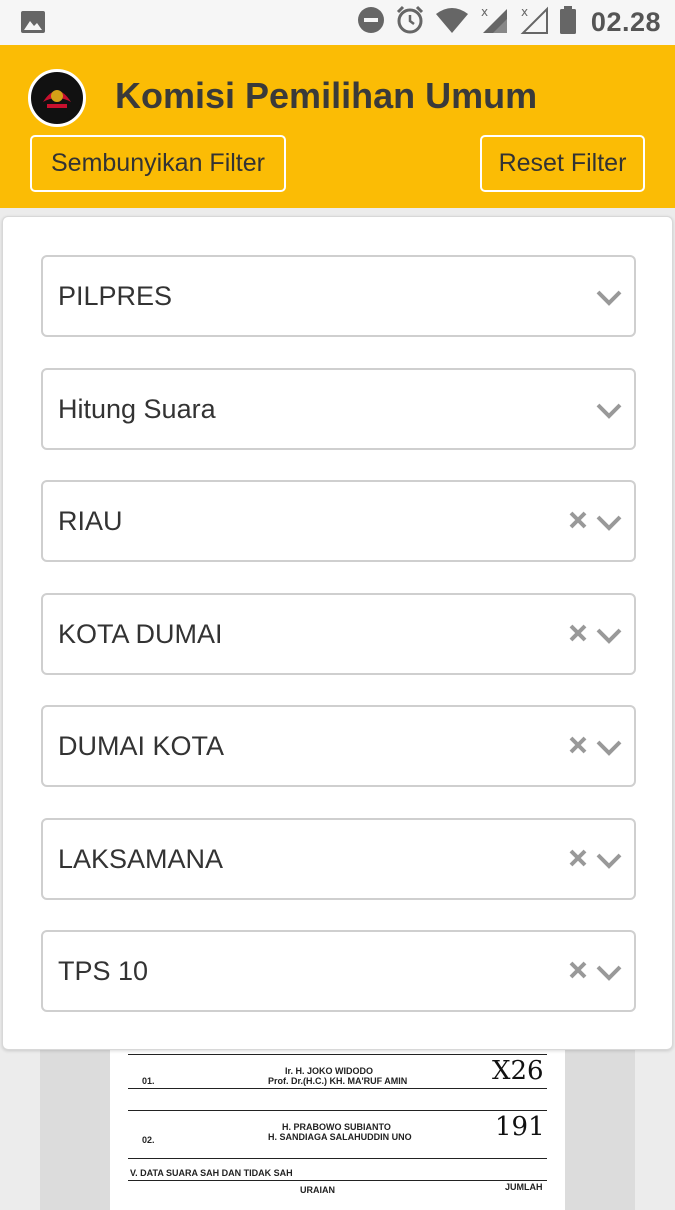 The height and width of the screenshot is (1210, 675). Describe the element at coordinates (625, 22) in the screenshot. I see `clock-time: 02.28` at that location.